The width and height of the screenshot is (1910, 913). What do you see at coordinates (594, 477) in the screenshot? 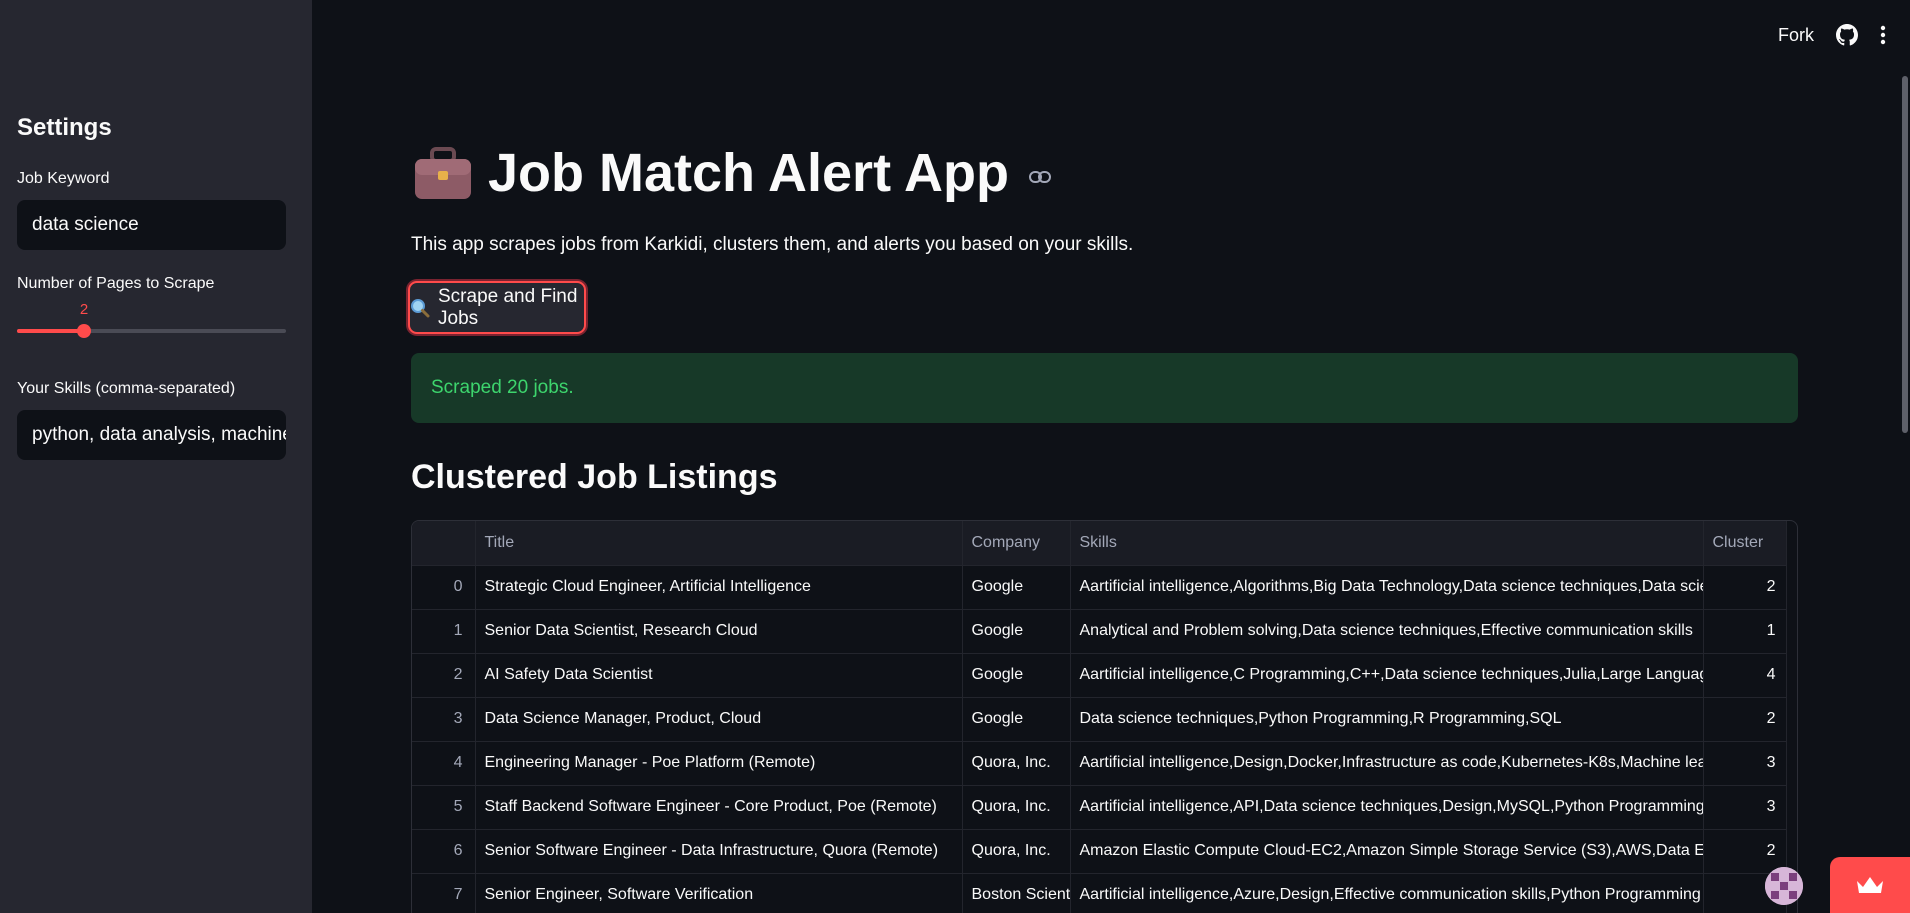
I see `section-title: Clustered Job Listings` at bounding box center [594, 477].